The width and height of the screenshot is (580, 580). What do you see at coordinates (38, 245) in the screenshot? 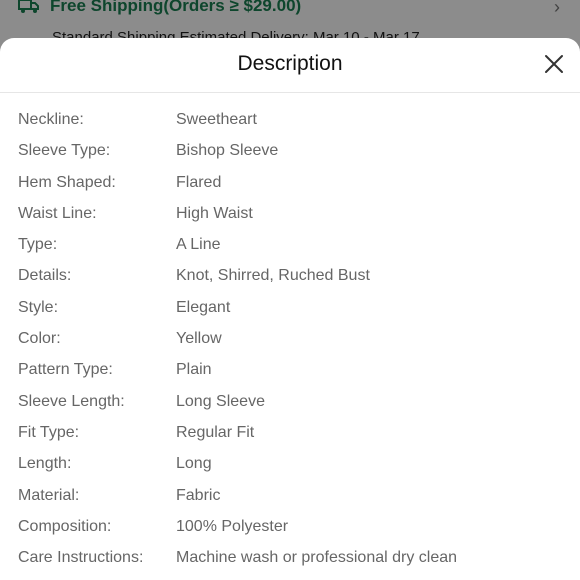
I see `spec-key: Type:` at bounding box center [38, 245].